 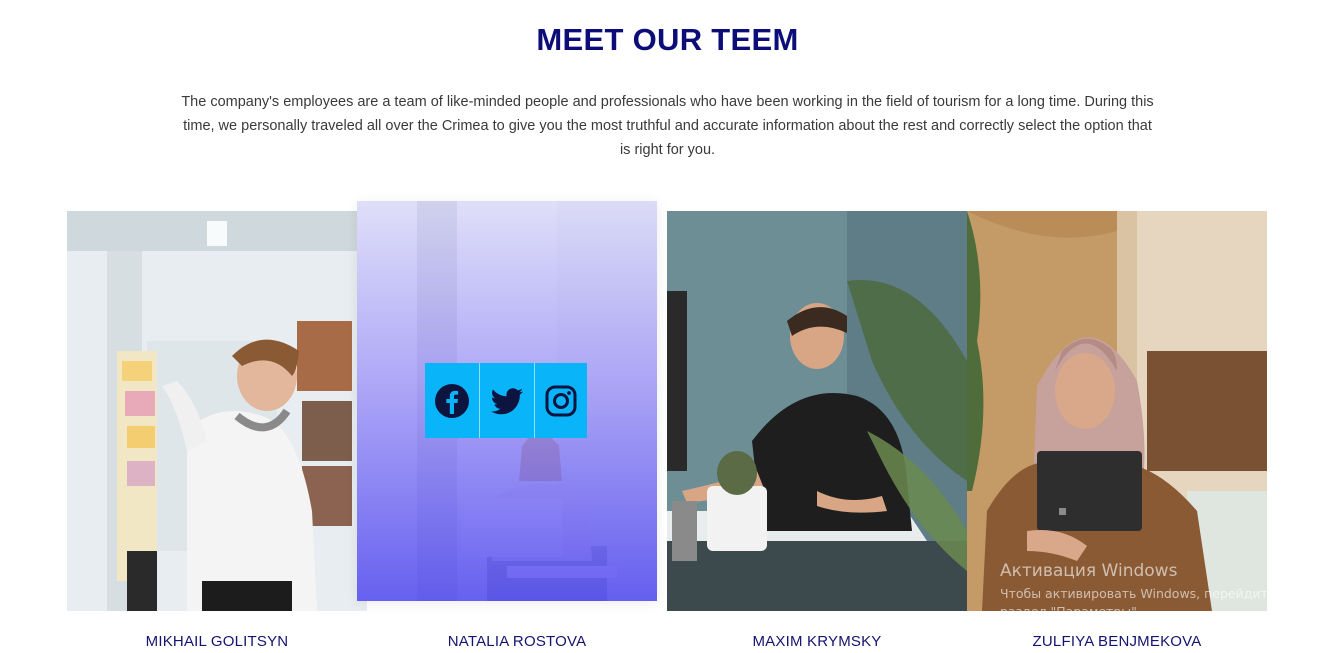 I want to click on facebook-icon, so click(x=452, y=400).